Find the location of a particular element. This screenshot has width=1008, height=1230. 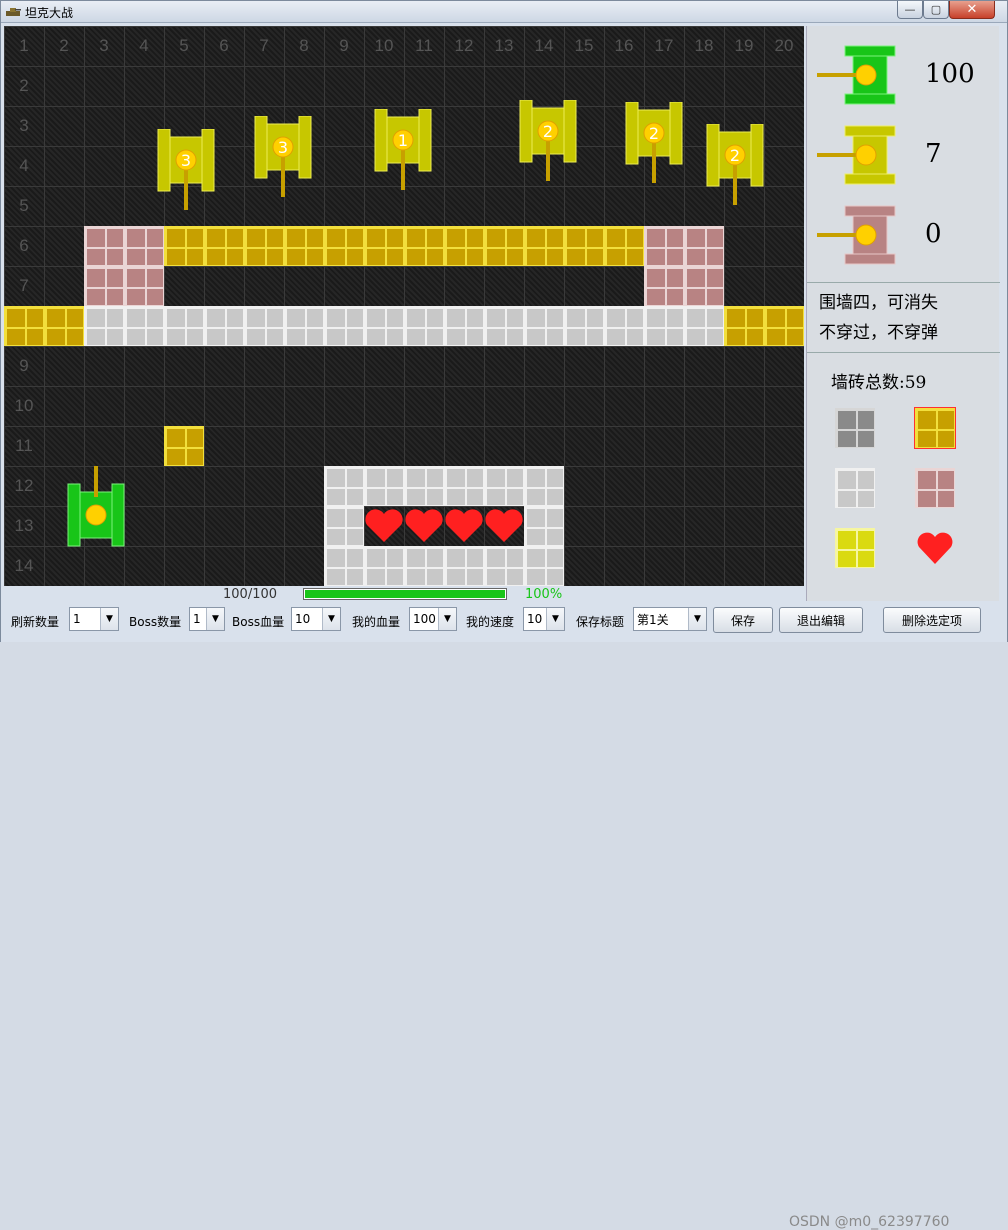

enemy-tank: 1 is located at coordinates (403, 149).